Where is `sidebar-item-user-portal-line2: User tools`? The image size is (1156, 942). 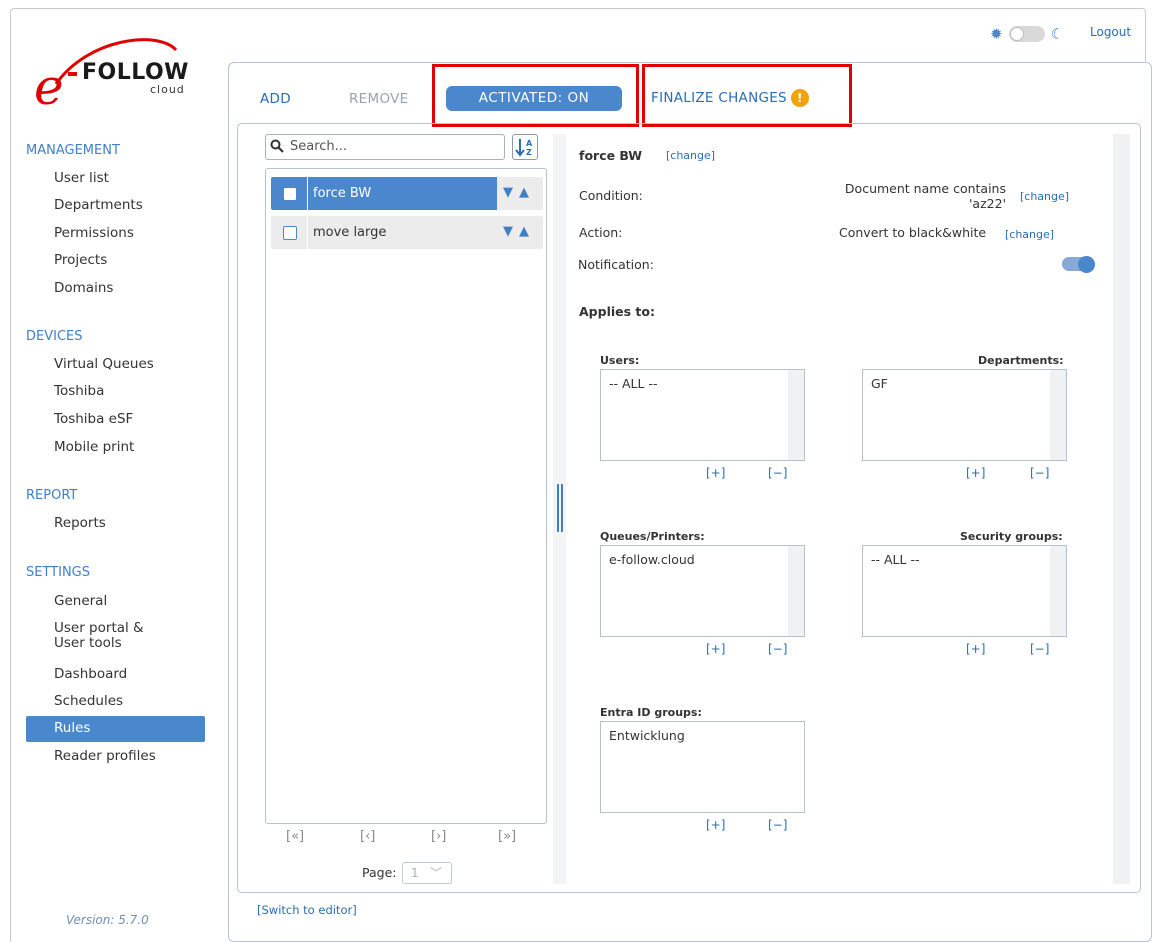
sidebar-item-user-portal-line2: User tools is located at coordinates (88, 643).